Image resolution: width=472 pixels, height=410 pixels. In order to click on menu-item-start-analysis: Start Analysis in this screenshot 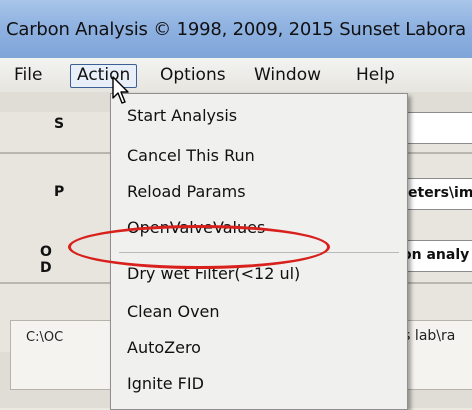, I will do `click(182, 115)`.